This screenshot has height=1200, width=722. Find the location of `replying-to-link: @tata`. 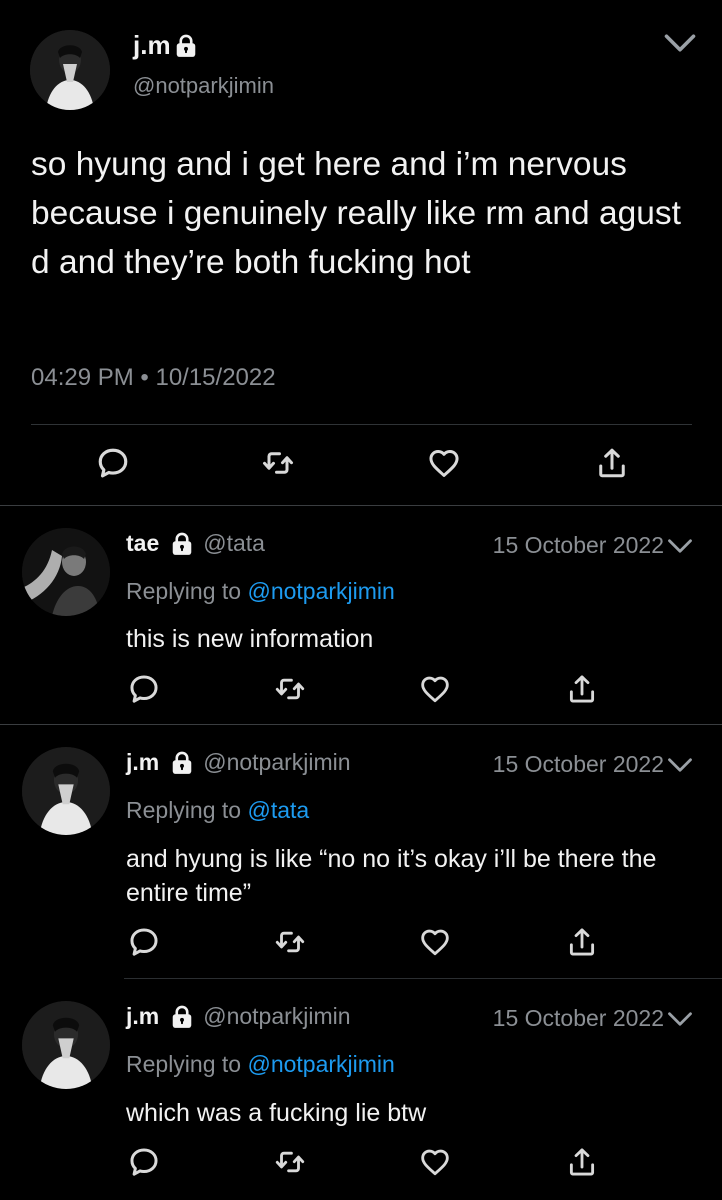

replying-to-link: @tata is located at coordinates (278, 810).